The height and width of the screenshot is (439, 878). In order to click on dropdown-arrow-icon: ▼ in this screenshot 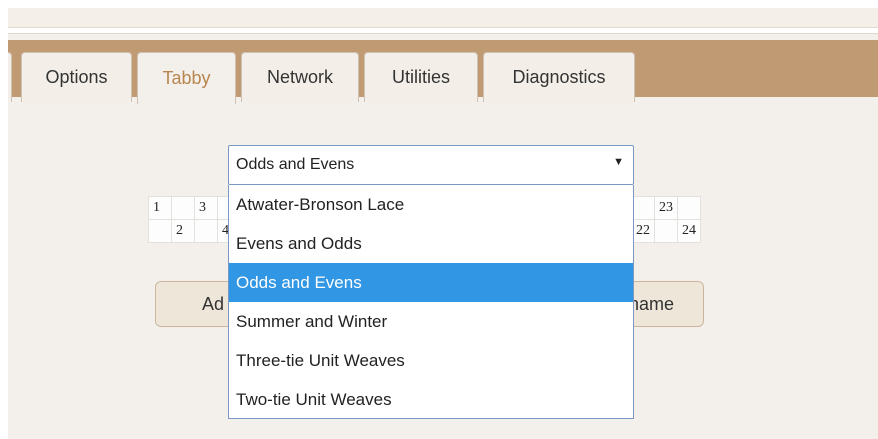, I will do `click(618, 162)`.